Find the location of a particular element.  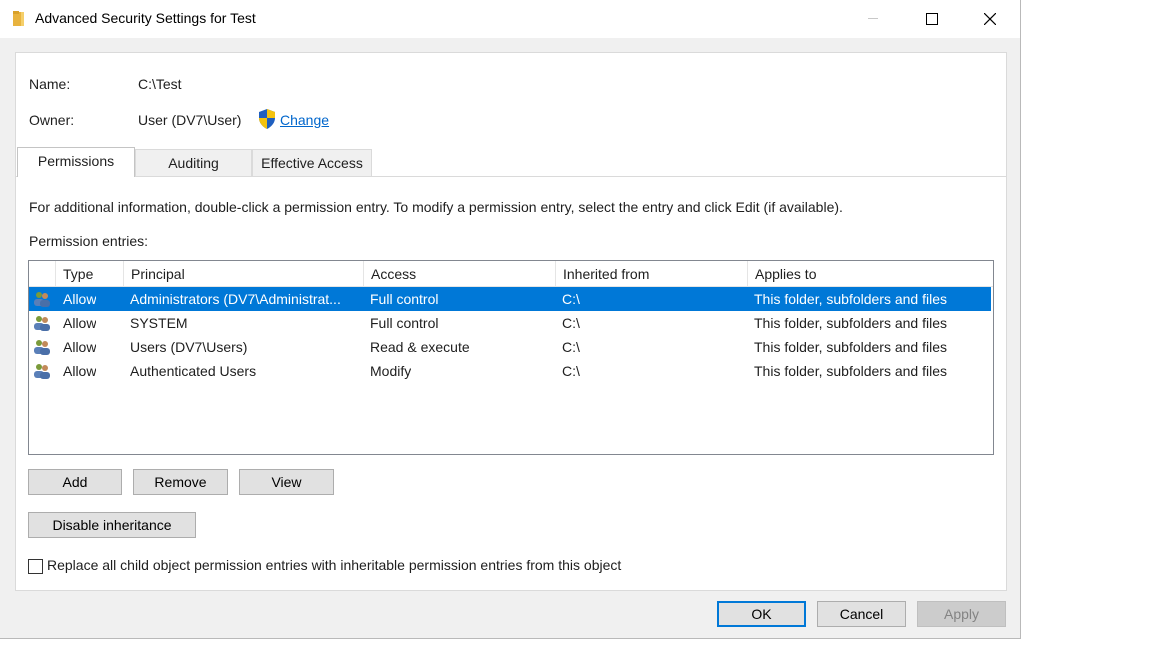

folder-icon is located at coordinates (18, 18).